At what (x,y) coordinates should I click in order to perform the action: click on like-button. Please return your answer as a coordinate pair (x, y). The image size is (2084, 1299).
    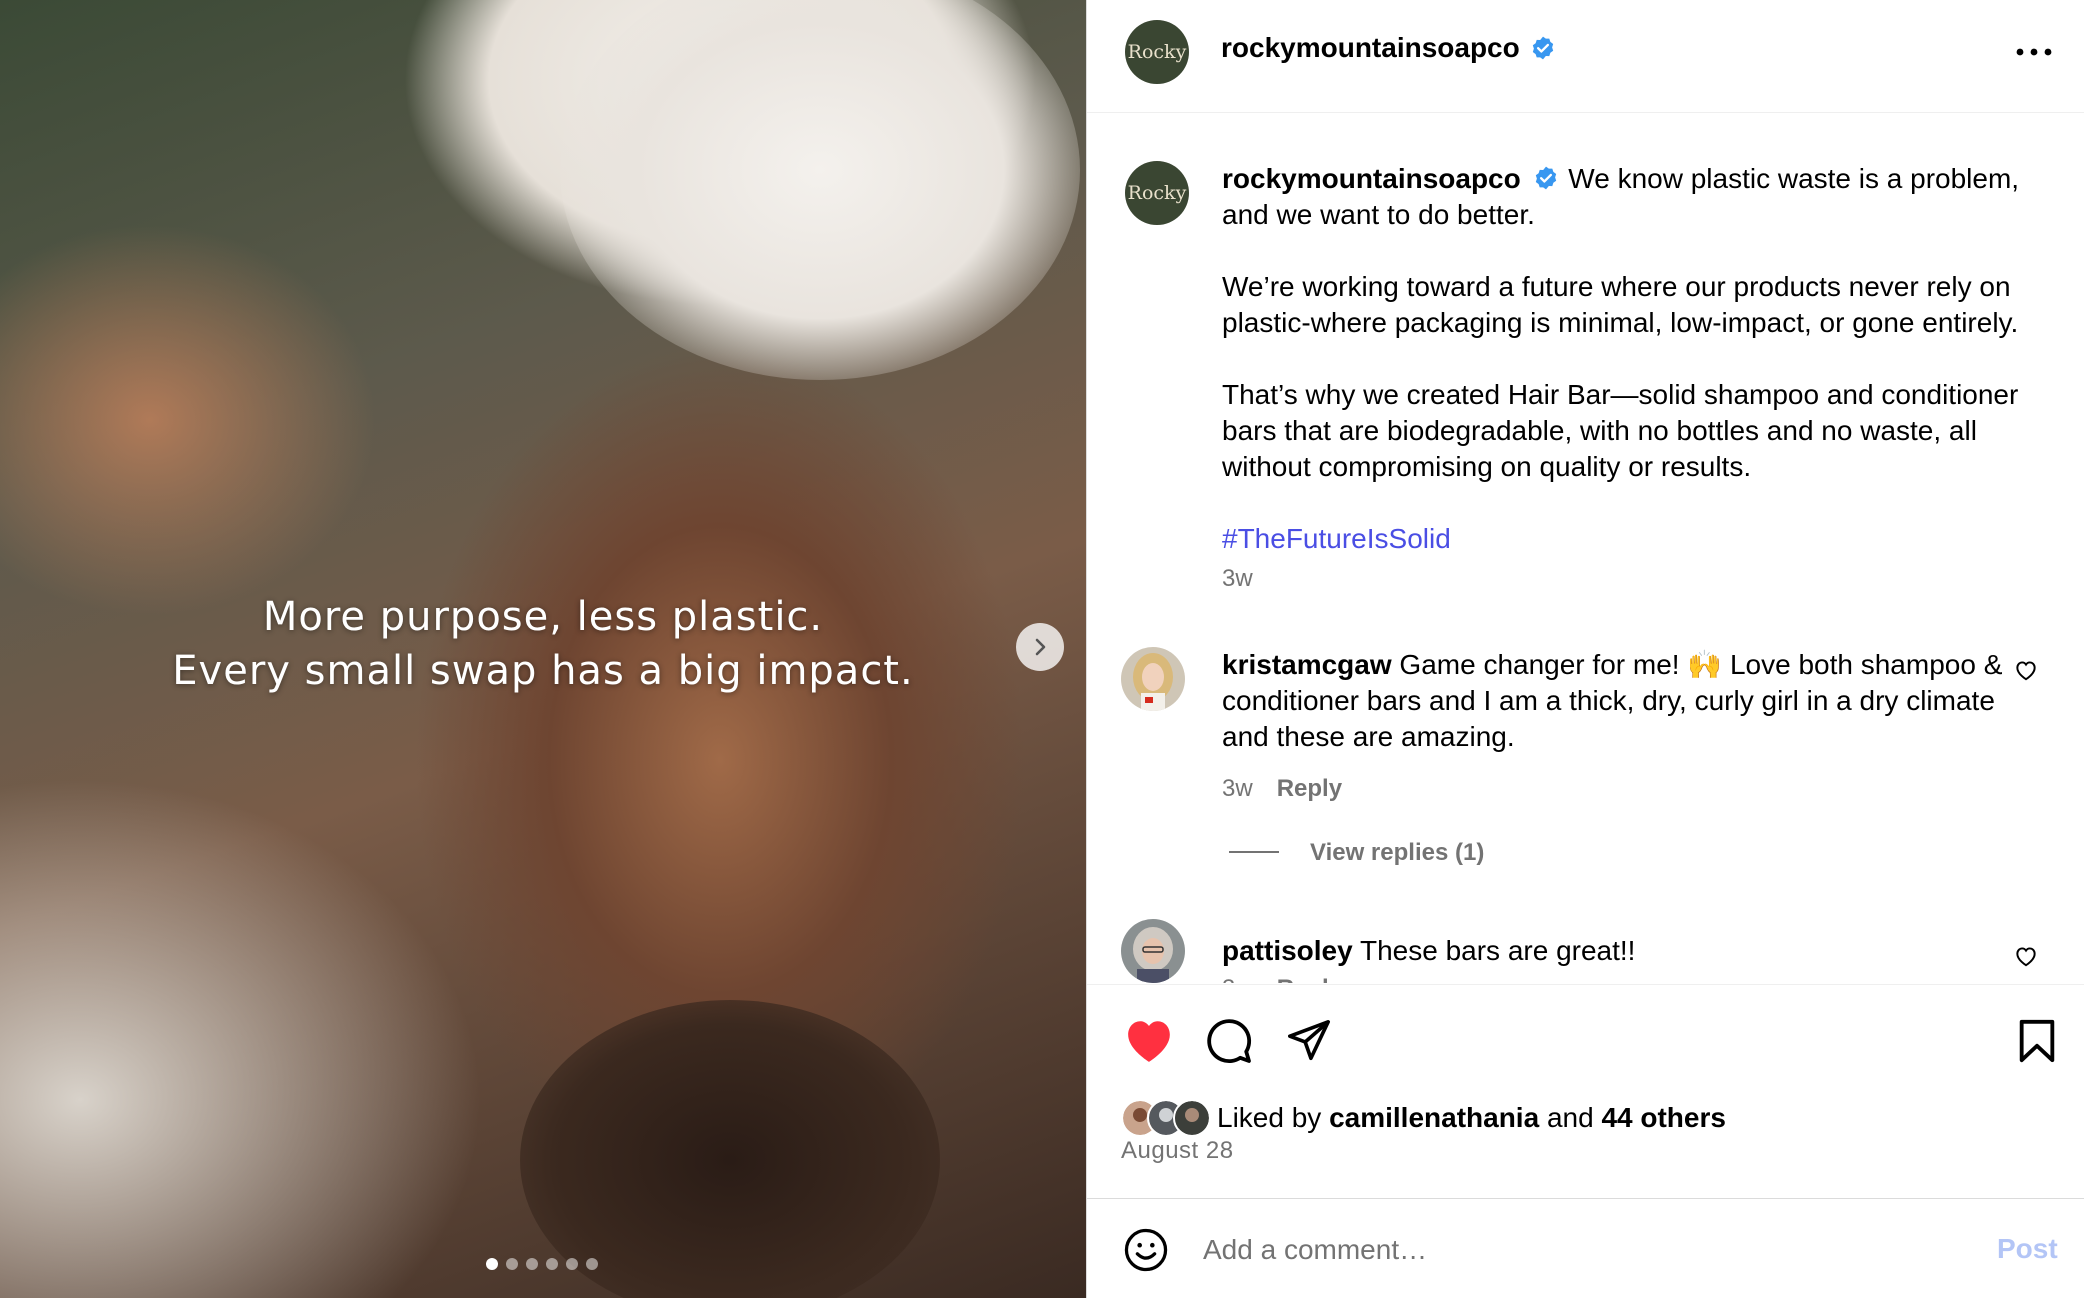
    Looking at the image, I should click on (1149, 1041).